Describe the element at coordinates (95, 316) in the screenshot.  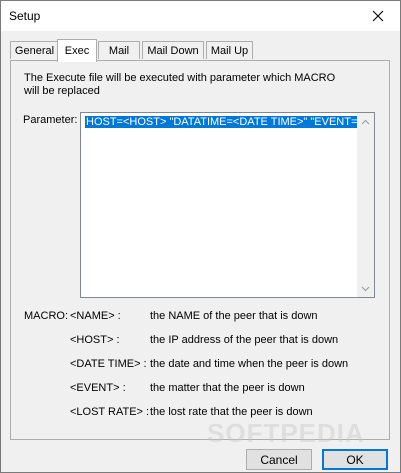
I see `macro-name: <NAME> :` at that location.